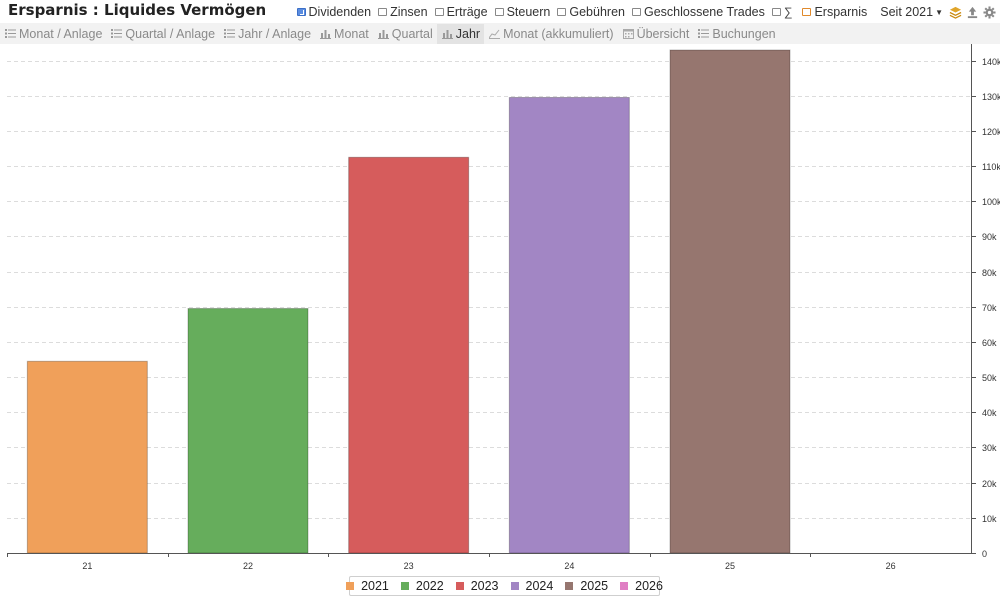 Image resolution: width=1000 pixels, height=600 pixels. I want to click on legend-label: 2022, so click(429, 586).